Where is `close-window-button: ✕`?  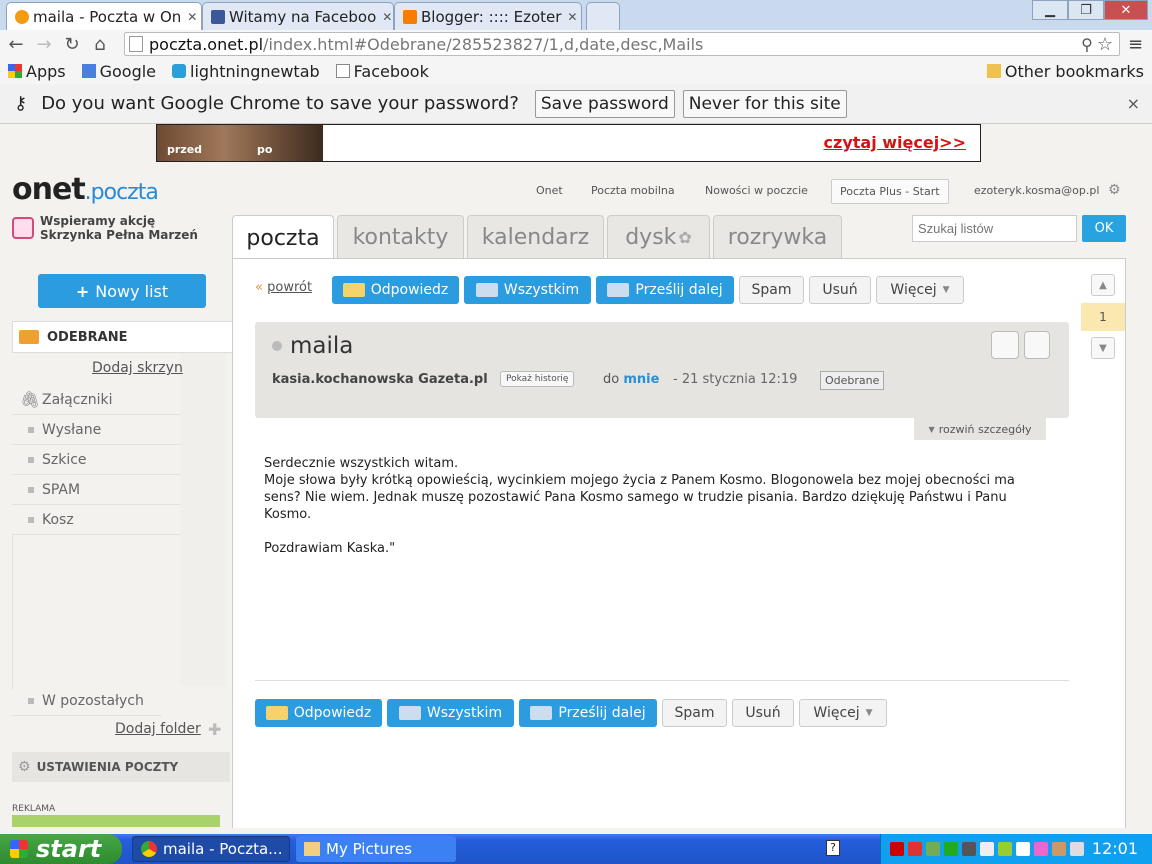 close-window-button: ✕ is located at coordinates (1126, 10).